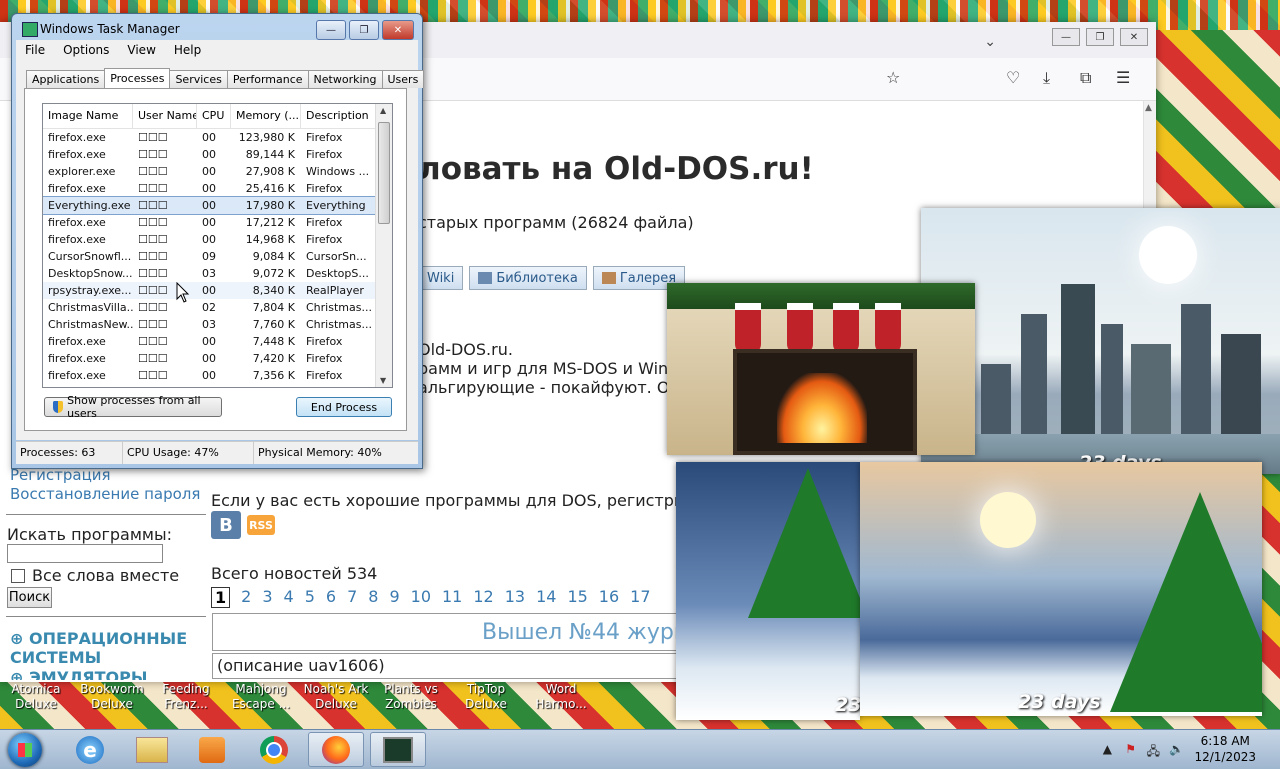 The width and height of the screenshot is (1280, 769). Describe the element at coordinates (137, 78) in the screenshot. I see `tab-processes: Processes` at that location.